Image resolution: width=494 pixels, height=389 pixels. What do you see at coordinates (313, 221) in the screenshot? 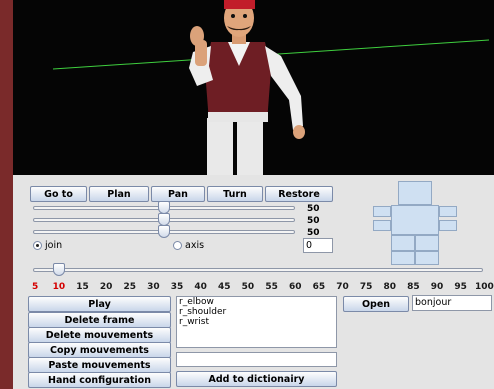
I see `joint-slider-2-value: 50` at bounding box center [313, 221].